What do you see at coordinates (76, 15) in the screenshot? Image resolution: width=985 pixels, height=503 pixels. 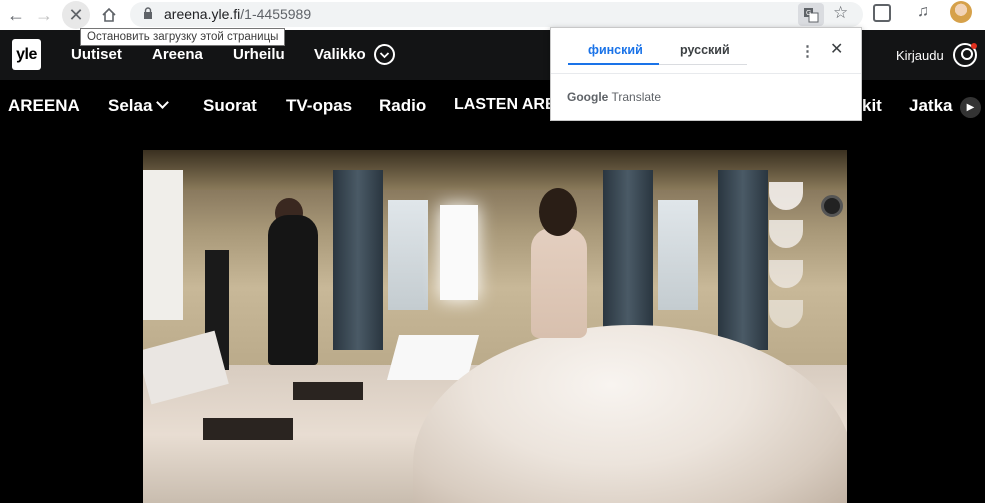 I see `stop-loading-icon: ✕` at bounding box center [76, 15].